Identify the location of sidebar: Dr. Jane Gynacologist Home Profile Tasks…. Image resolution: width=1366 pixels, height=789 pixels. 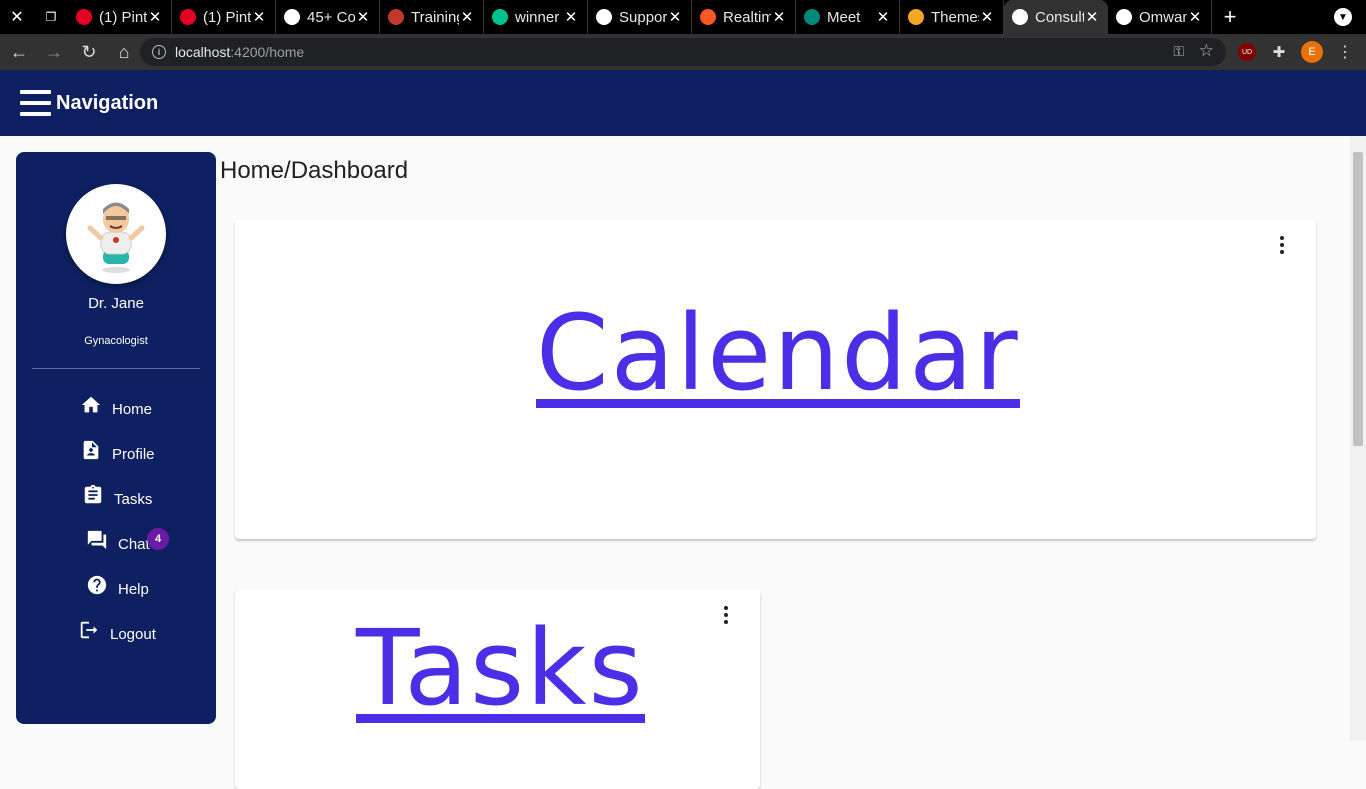
(116, 438).